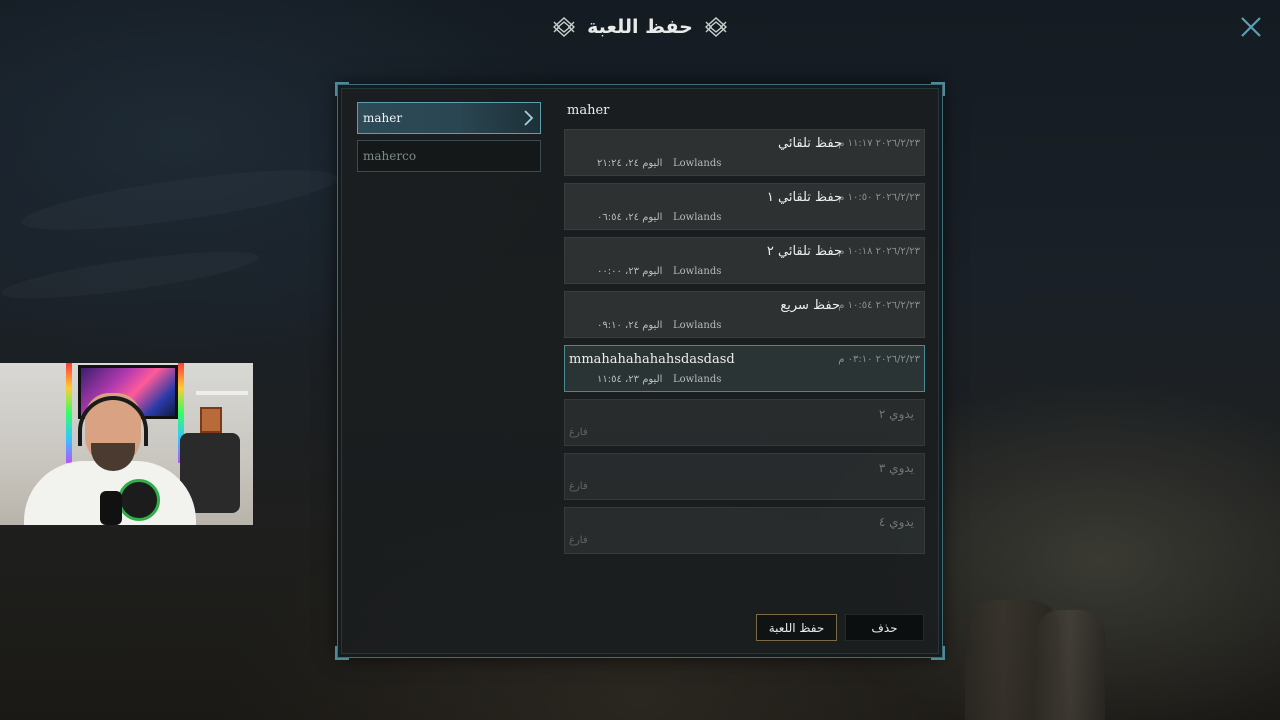 This screenshot has width=1280, height=720. I want to click on close-x-icon, so click(1251, 27).